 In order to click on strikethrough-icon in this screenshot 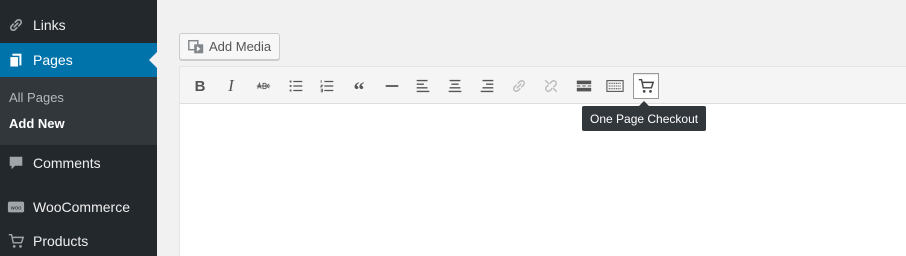, I will do `click(263, 85)`.